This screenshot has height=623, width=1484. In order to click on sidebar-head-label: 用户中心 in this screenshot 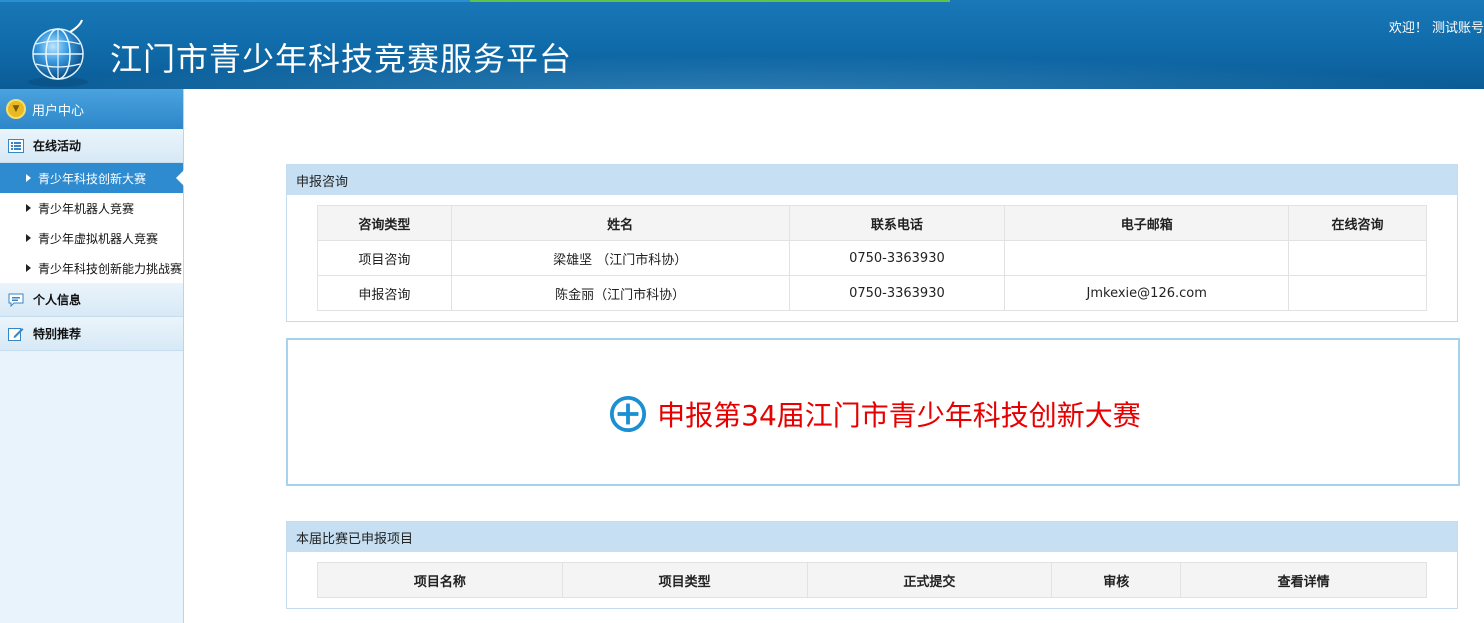, I will do `click(58, 111)`.